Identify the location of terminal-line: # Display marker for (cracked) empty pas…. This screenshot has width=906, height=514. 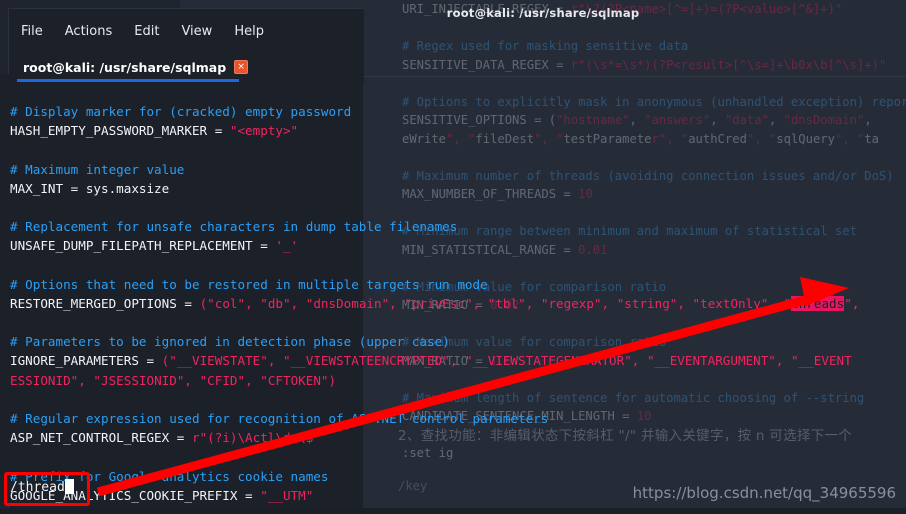
(434, 111).